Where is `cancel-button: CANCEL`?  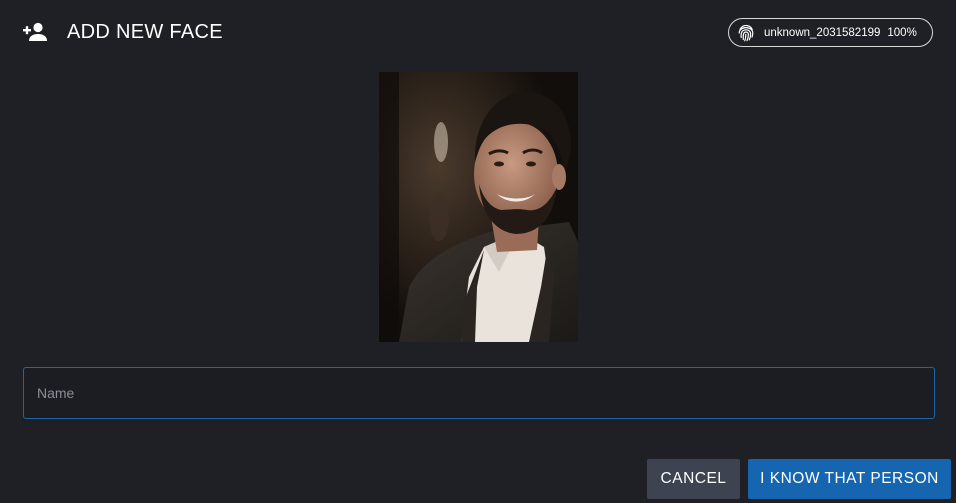
cancel-button: CANCEL is located at coordinates (693, 479).